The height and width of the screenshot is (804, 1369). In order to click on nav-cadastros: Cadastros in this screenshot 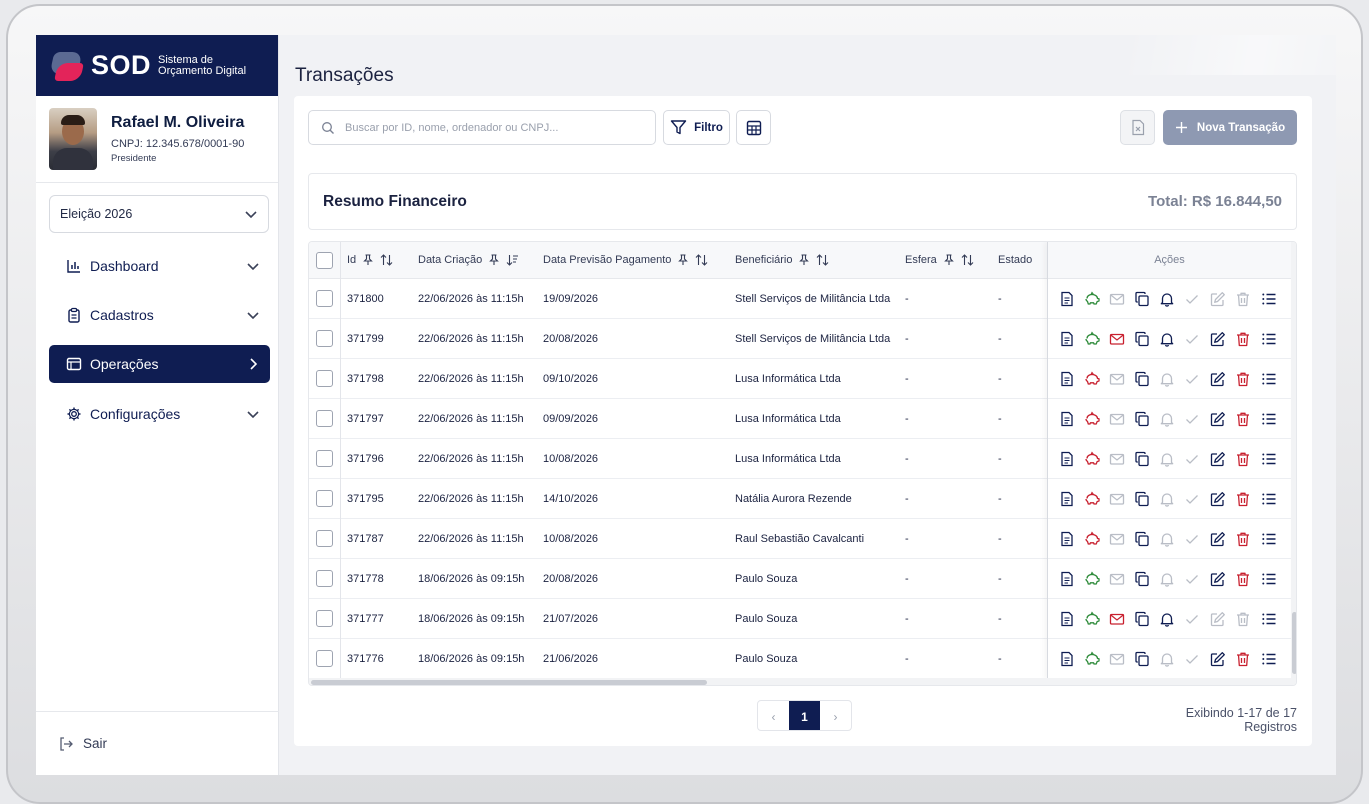, I will do `click(159, 315)`.